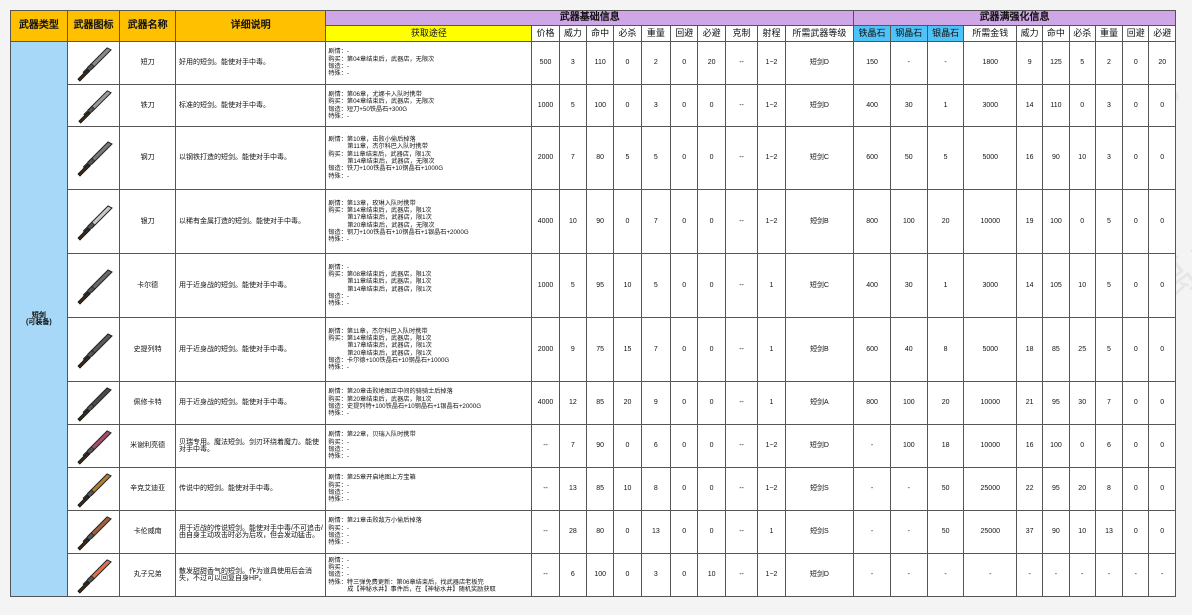 This screenshot has height=615, width=1192. I want to click on base-stat-cell: 4000, so click(545, 221).